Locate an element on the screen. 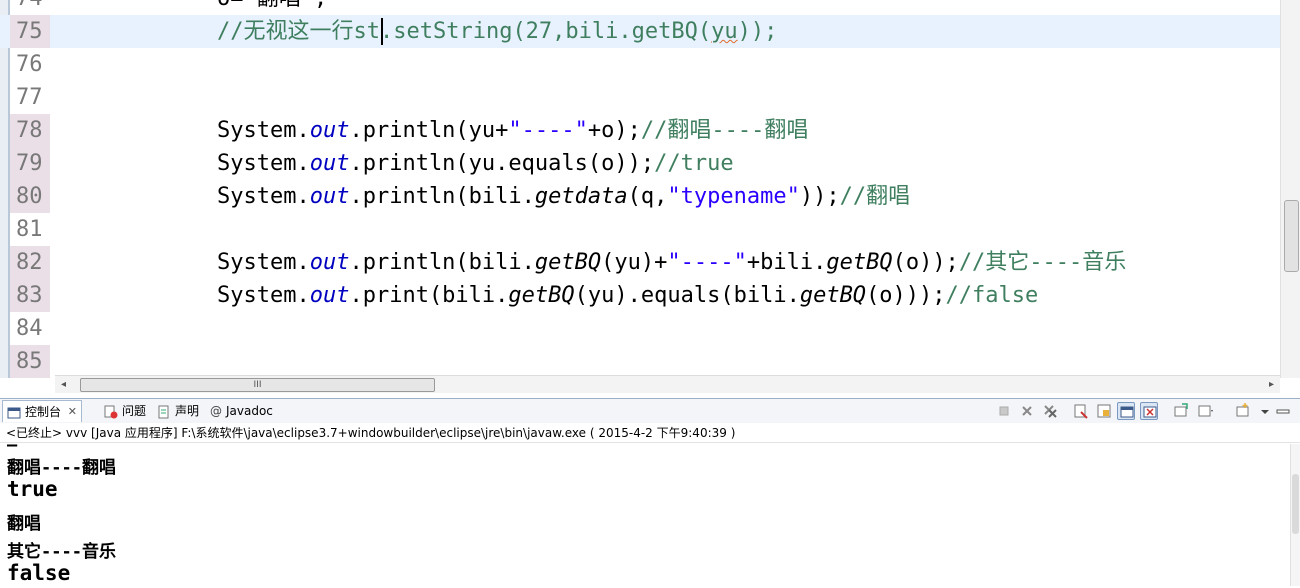 The width and height of the screenshot is (1300, 588). code-text: System.out.println(yu.equals(o));//true is located at coordinates (475, 163).